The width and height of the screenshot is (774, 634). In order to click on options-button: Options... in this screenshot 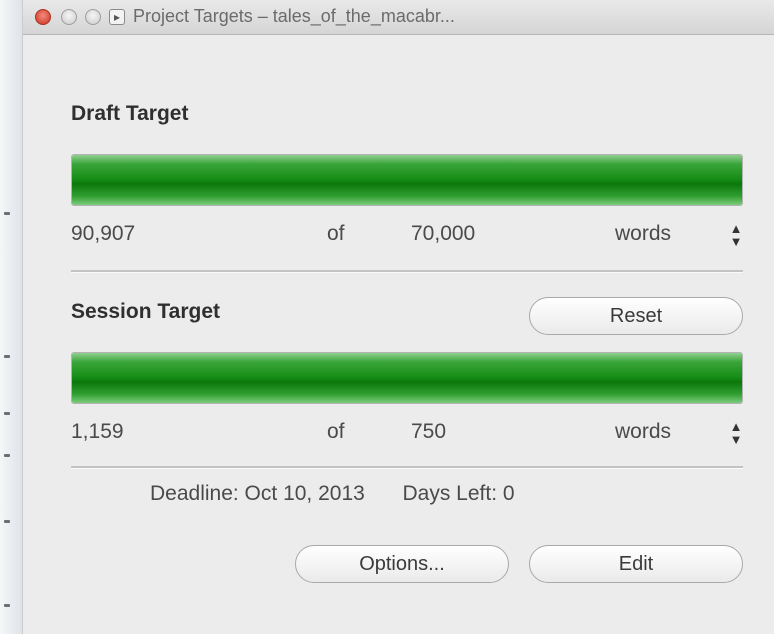, I will do `click(402, 564)`.